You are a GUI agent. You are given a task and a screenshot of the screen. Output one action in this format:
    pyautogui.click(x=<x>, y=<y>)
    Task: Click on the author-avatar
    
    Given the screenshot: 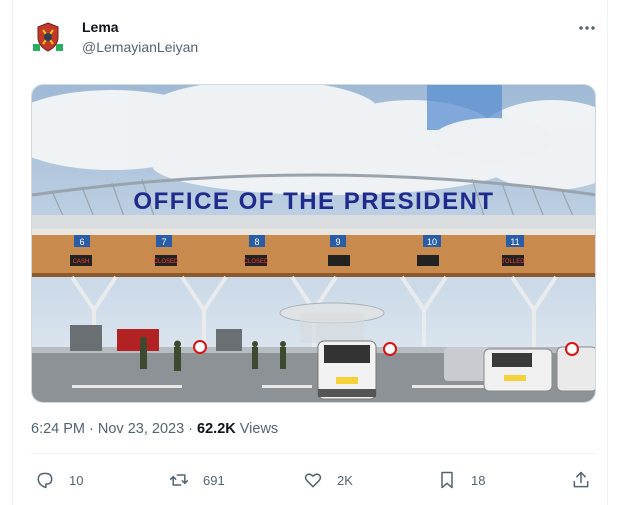 What is the action you would take?
    pyautogui.click(x=48, y=37)
    